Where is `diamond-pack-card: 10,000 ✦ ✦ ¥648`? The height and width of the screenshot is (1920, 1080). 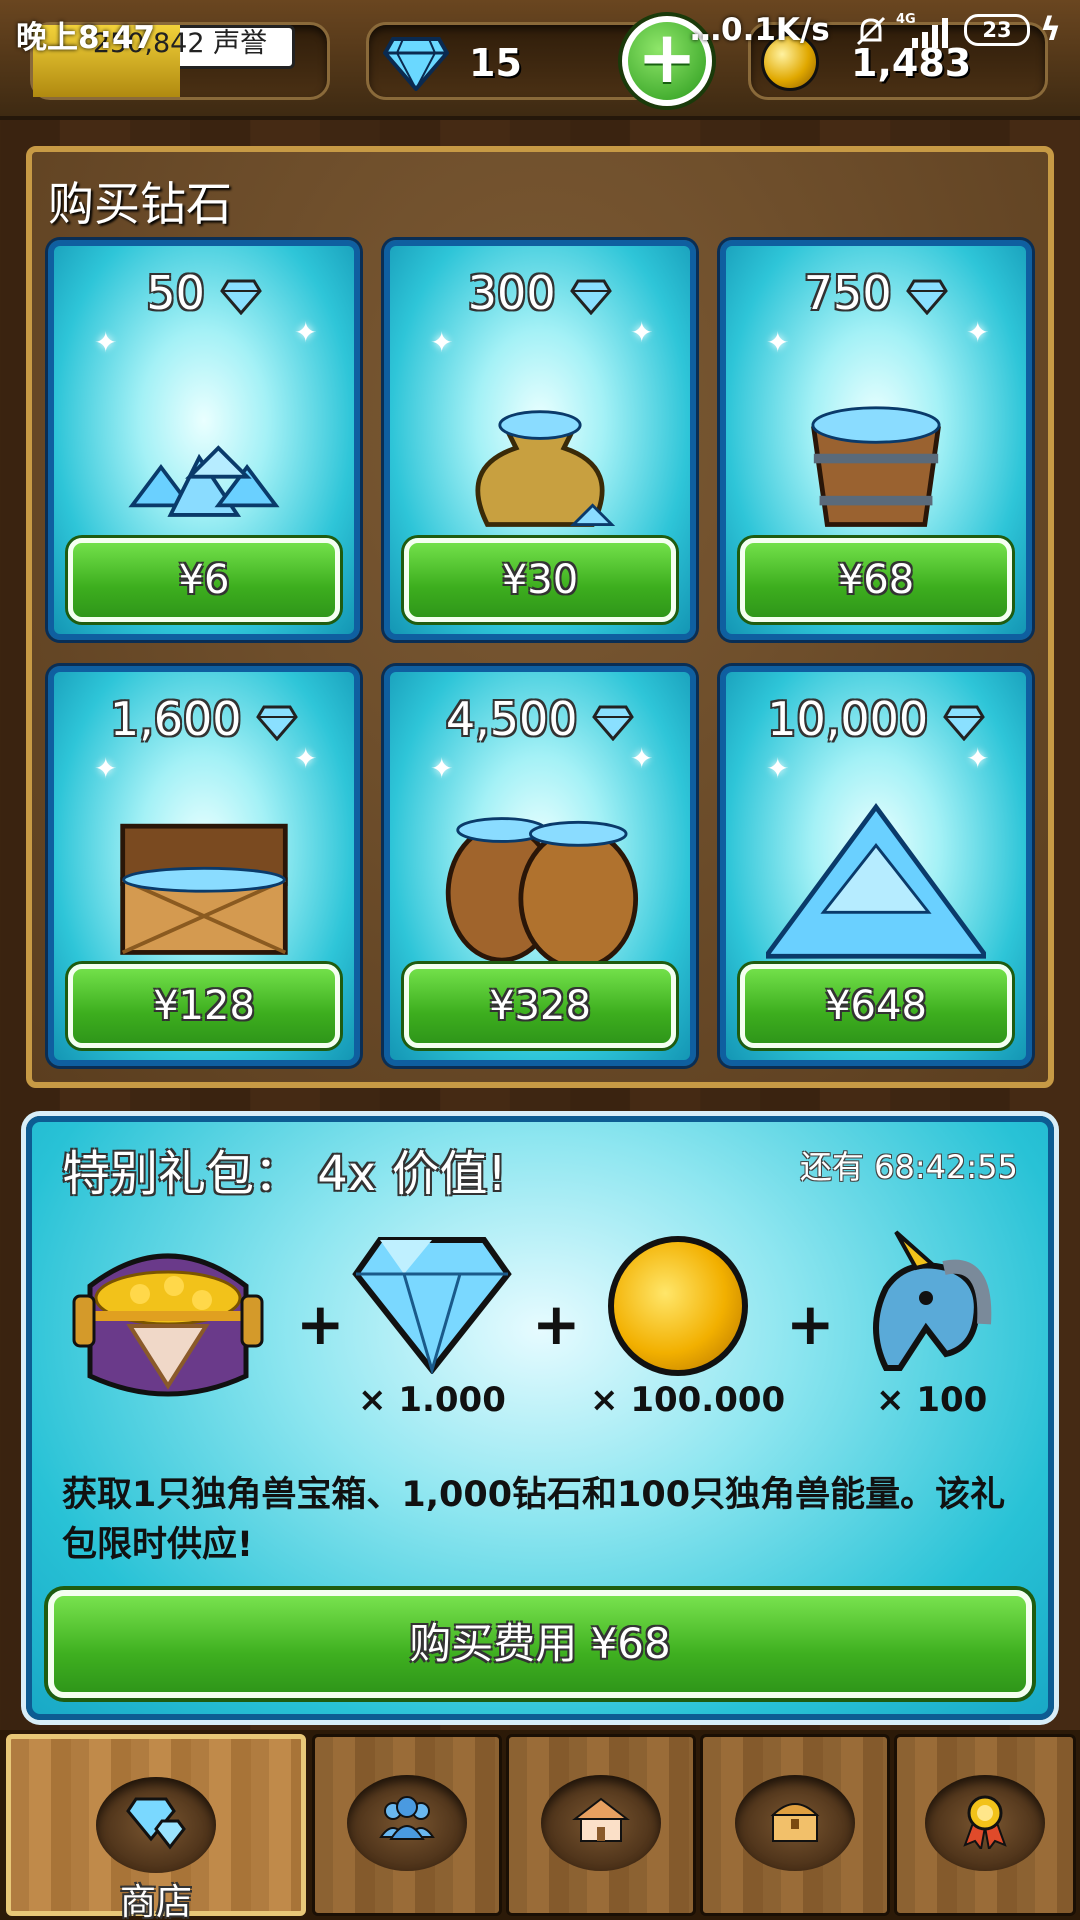 diamond-pack-card: 10,000 ✦ ✦ ¥648 is located at coordinates (876, 866).